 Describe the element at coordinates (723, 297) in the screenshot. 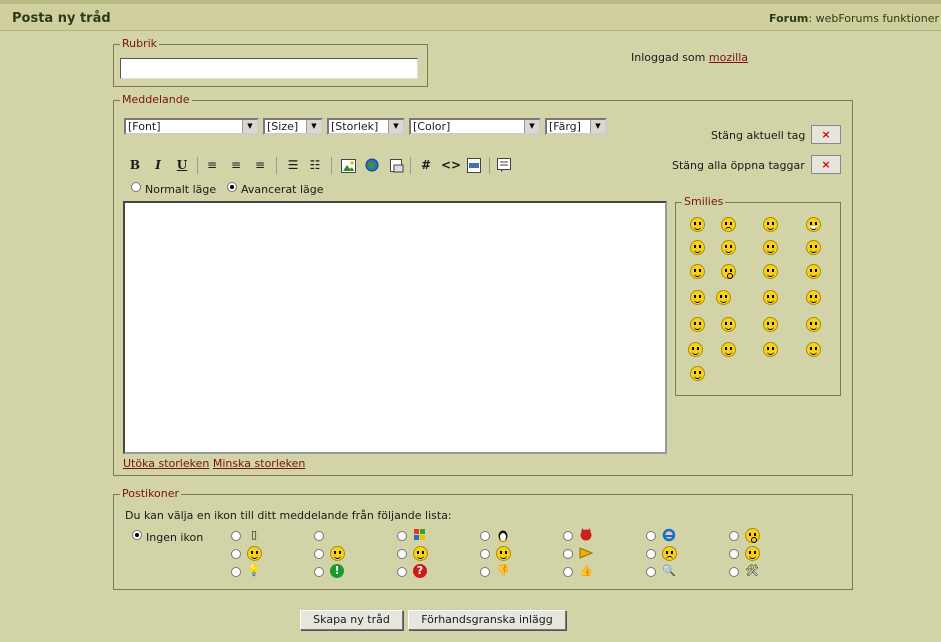

I see `beer-smiley-icon` at that location.